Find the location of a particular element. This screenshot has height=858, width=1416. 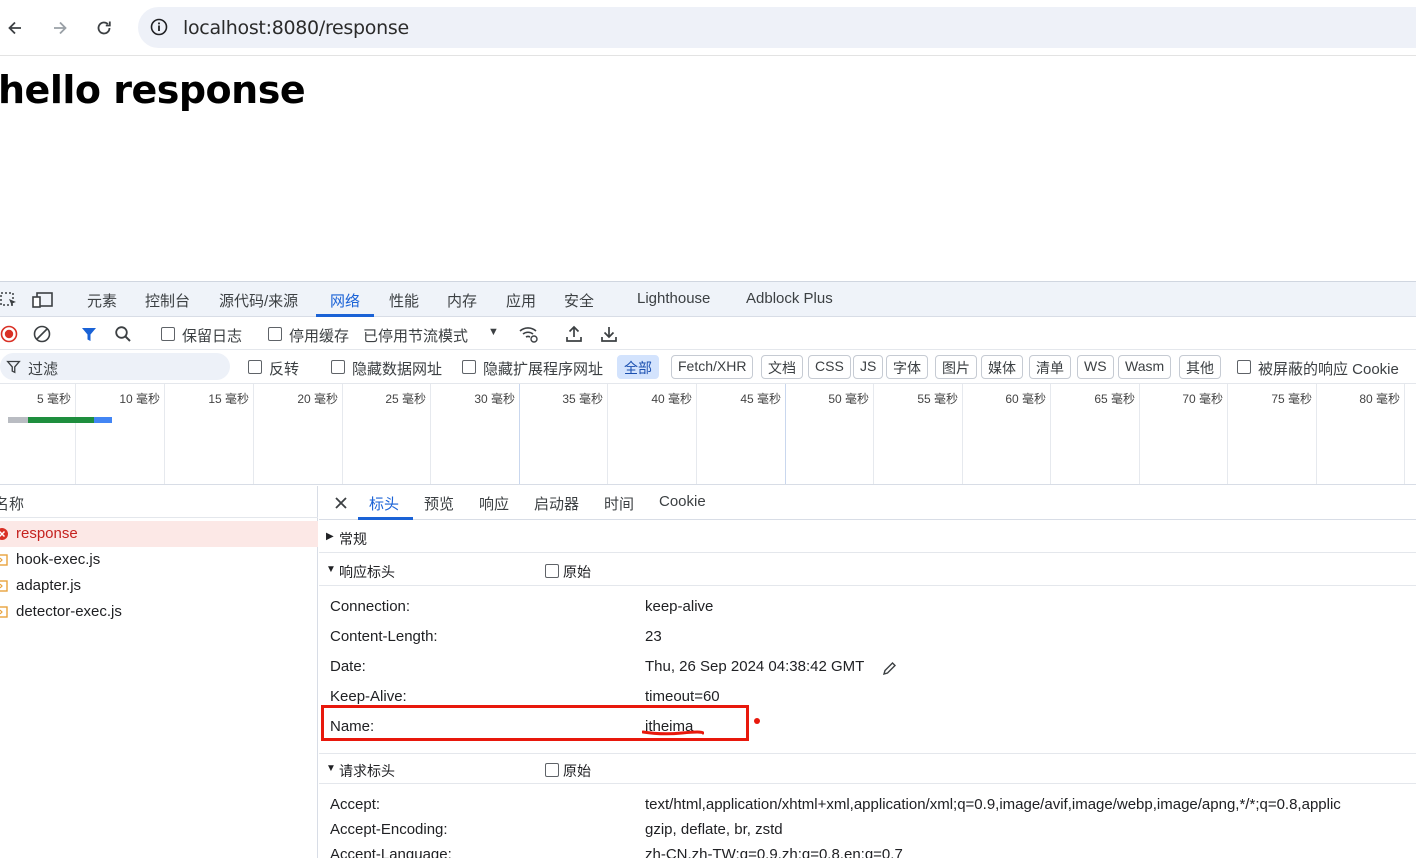

request-row: adapter.js is located at coordinates (159, 586).